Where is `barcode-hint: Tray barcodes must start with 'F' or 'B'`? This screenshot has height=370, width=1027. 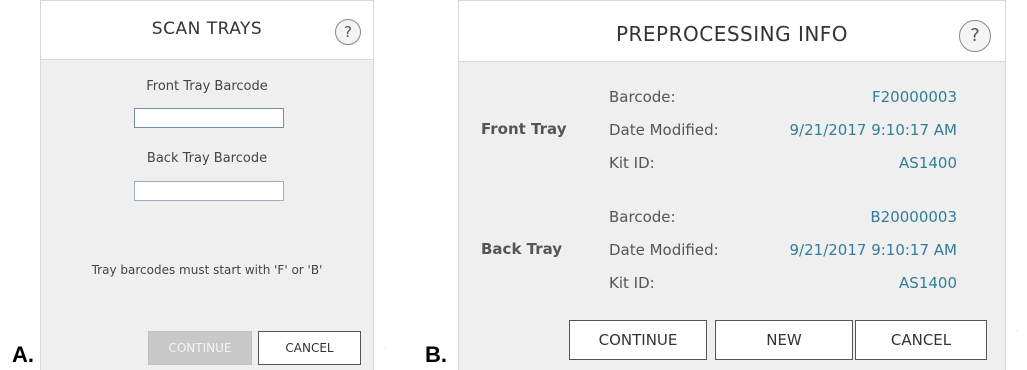
barcode-hint: Tray barcodes must start with 'F' or 'B' is located at coordinates (207, 270).